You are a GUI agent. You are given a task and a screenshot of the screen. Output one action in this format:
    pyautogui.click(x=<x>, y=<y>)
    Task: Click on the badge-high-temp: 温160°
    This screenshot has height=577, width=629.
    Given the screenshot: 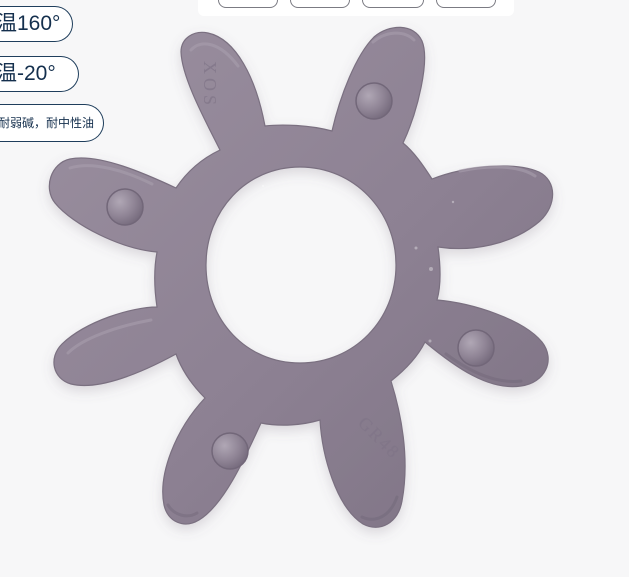 What is the action you would take?
    pyautogui.click(x=36, y=24)
    